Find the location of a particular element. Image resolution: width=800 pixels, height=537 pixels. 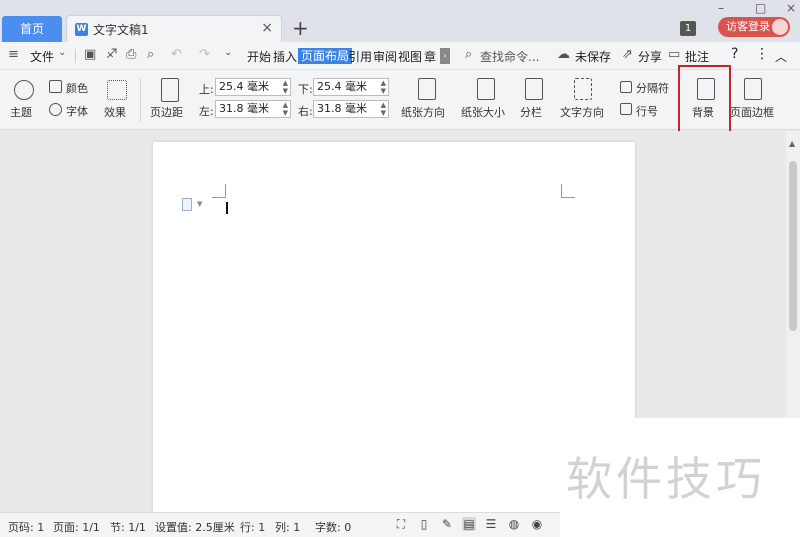

writer-icon: W is located at coordinates (81, 29).